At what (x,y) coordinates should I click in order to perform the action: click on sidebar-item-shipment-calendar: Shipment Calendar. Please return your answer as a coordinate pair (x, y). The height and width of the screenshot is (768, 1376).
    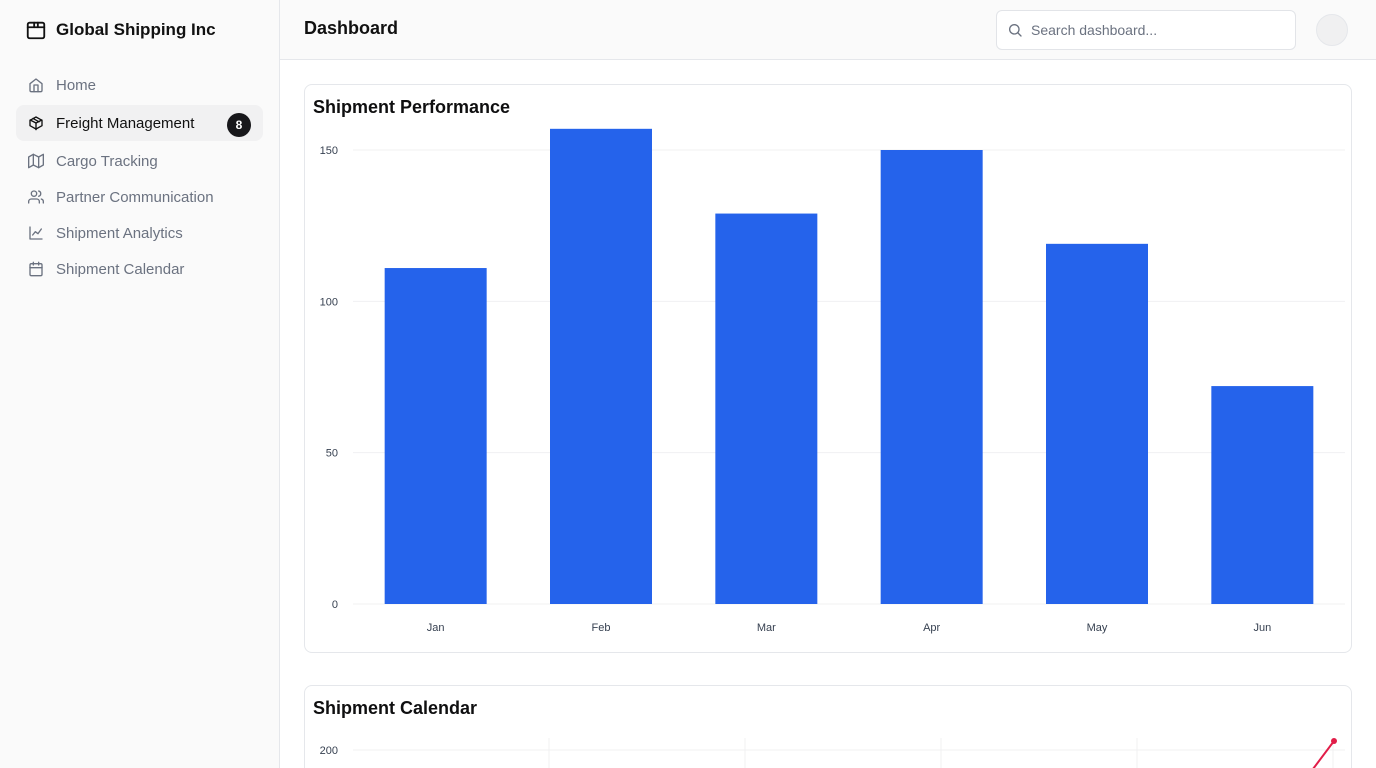
    Looking at the image, I should click on (139, 269).